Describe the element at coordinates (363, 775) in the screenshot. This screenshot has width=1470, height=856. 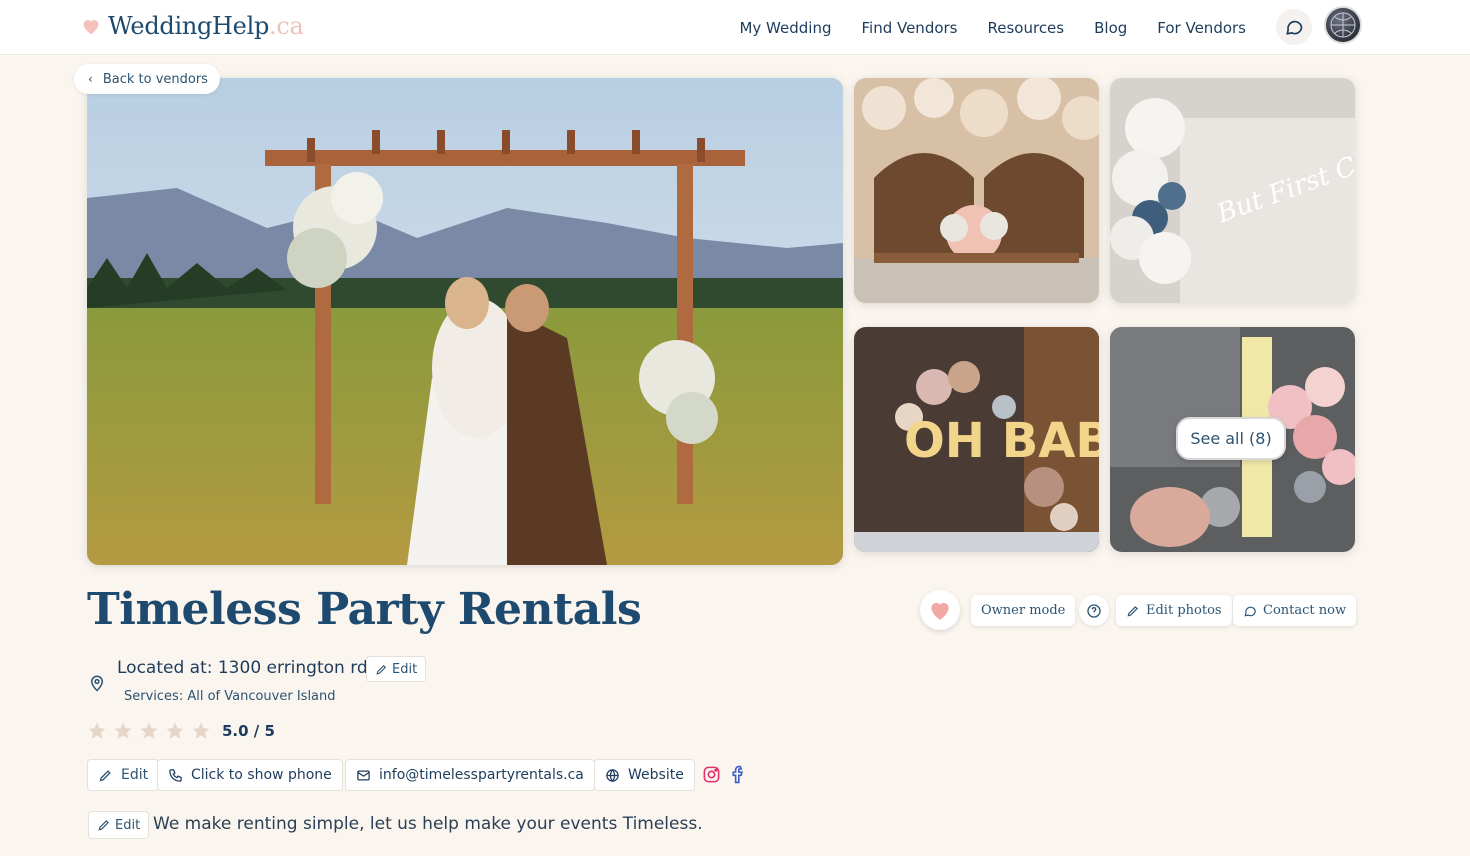
I see `mail-icon` at that location.